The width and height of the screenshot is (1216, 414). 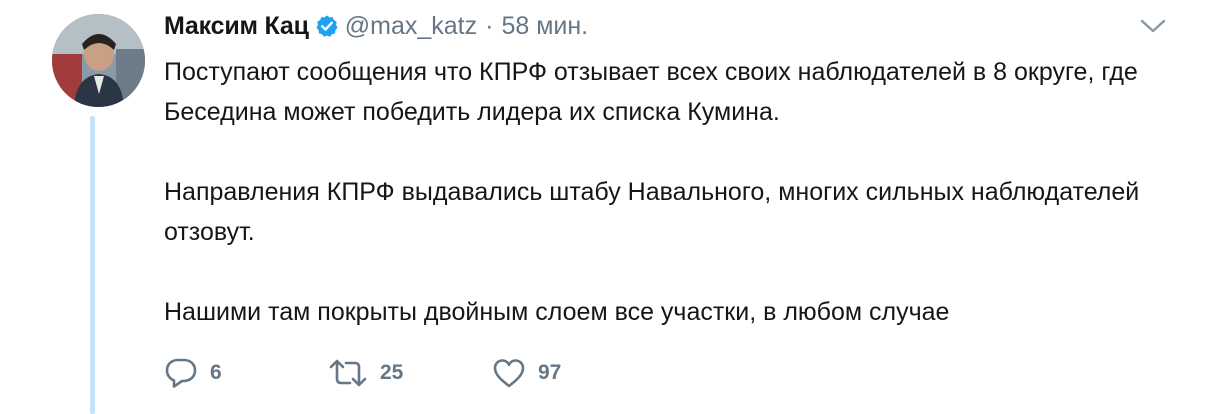 I want to click on reply-button: 6, so click(x=246, y=373).